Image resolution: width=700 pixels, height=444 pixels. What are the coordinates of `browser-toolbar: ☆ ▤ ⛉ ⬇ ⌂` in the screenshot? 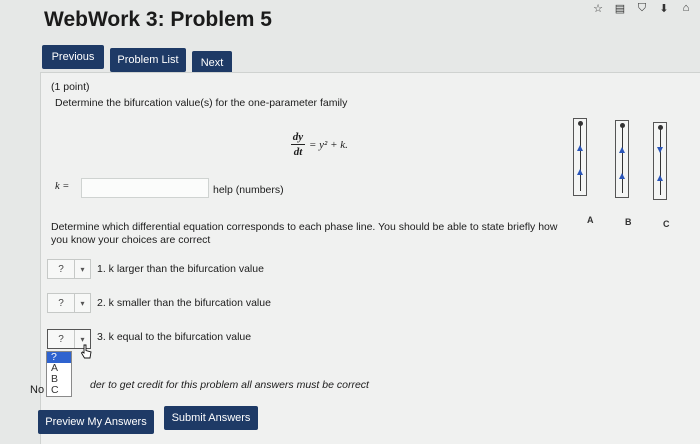 It's located at (642, 8).